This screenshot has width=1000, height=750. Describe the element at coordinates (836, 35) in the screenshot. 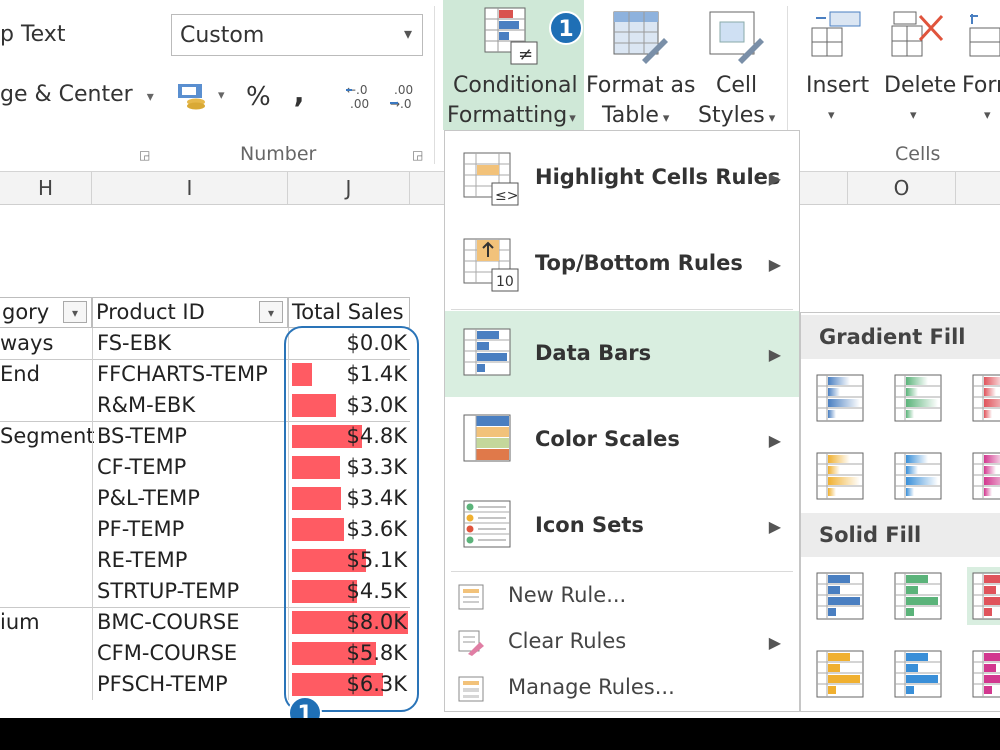

I see `insert-cells-icon` at that location.